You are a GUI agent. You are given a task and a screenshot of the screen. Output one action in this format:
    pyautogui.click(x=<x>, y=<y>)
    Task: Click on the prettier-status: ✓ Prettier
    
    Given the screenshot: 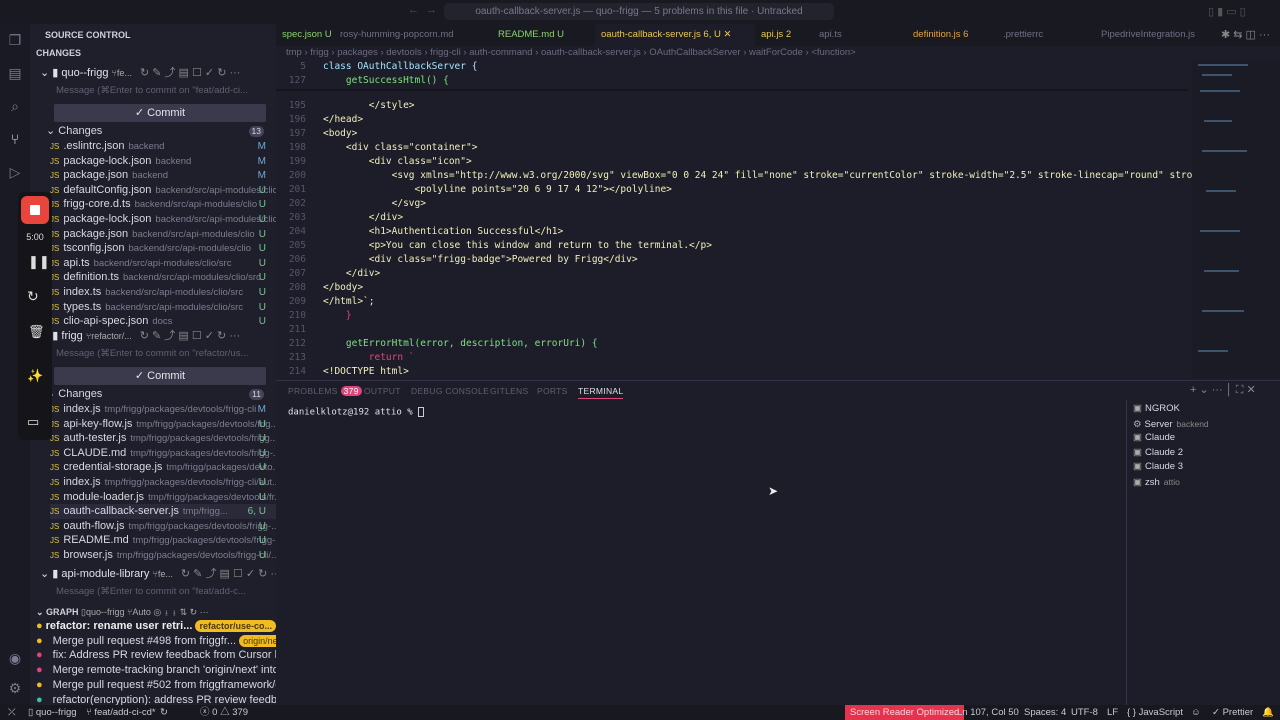 What is the action you would take?
    pyautogui.click(x=1232, y=712)
    